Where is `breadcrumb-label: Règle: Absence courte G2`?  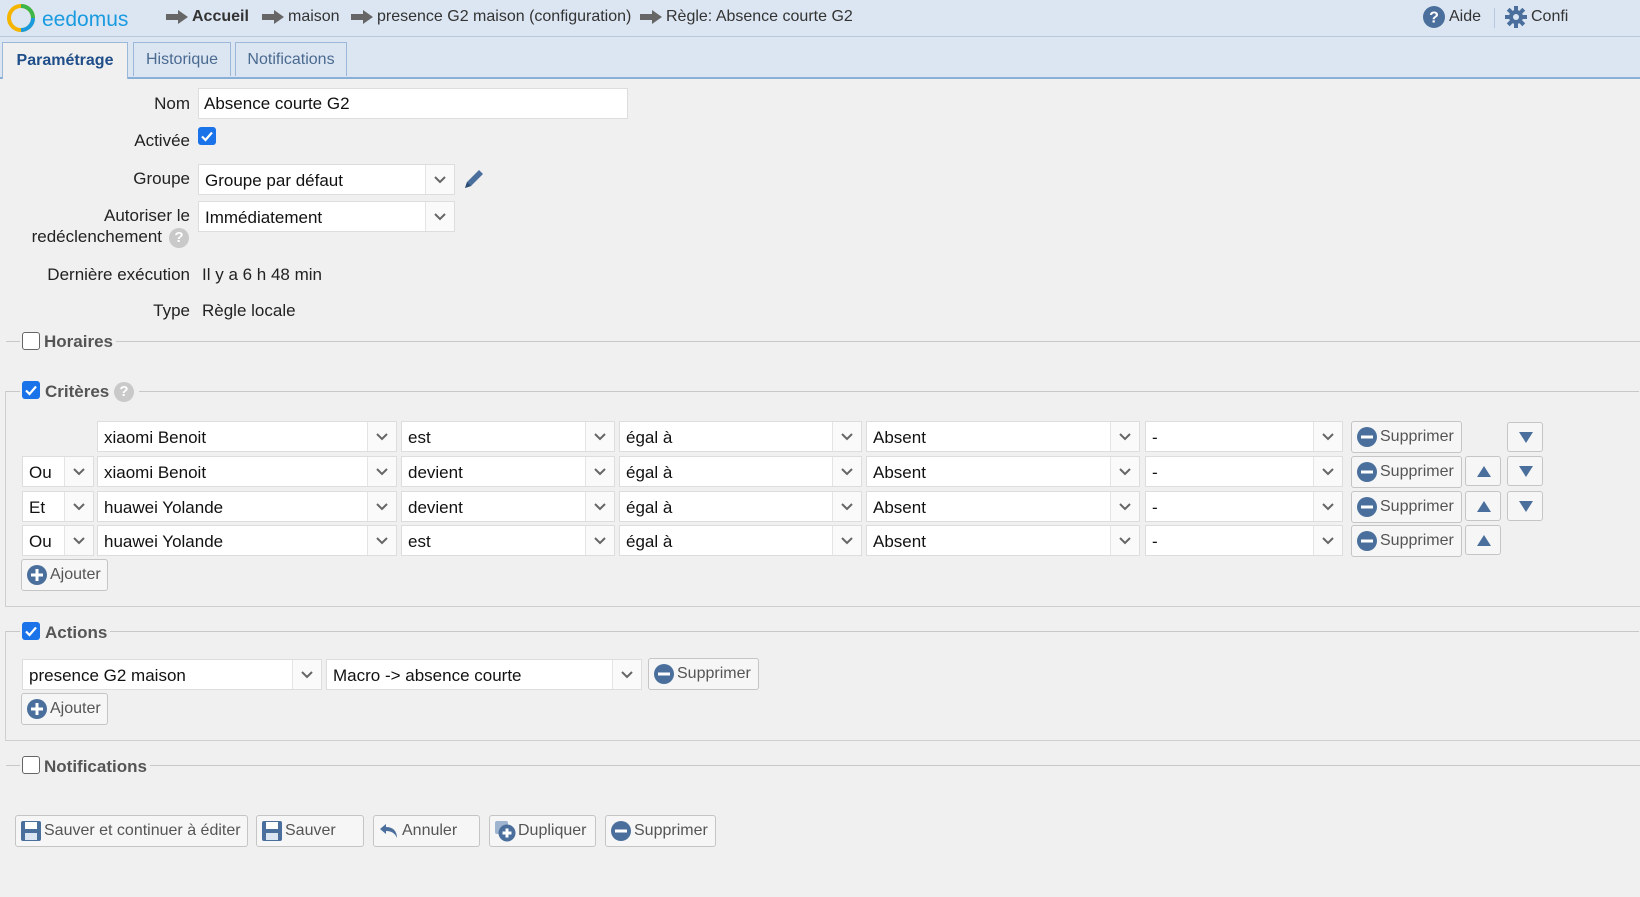 breadcrumb-label: Règle: Absence courte G2 is located at coordinates (759, 16).